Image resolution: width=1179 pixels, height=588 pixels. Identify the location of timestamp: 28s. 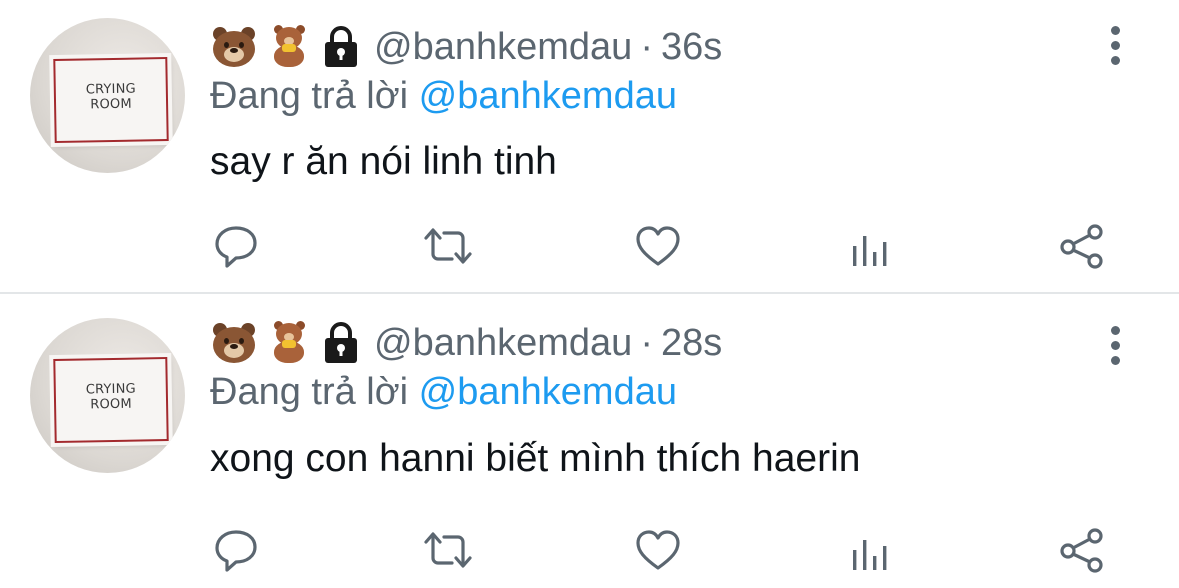
(691, 343).